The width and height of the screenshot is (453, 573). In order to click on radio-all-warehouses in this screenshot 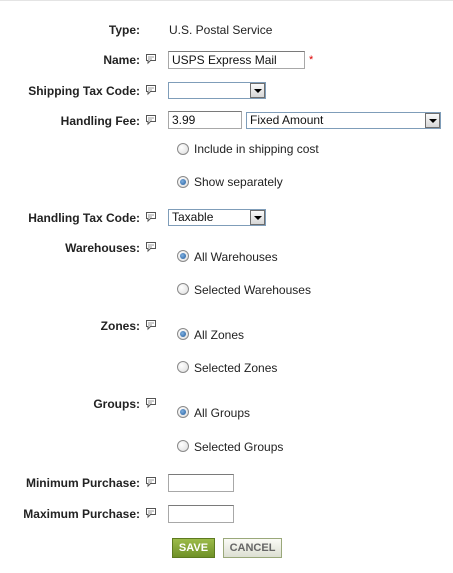, I will do `click(183, 256)`.